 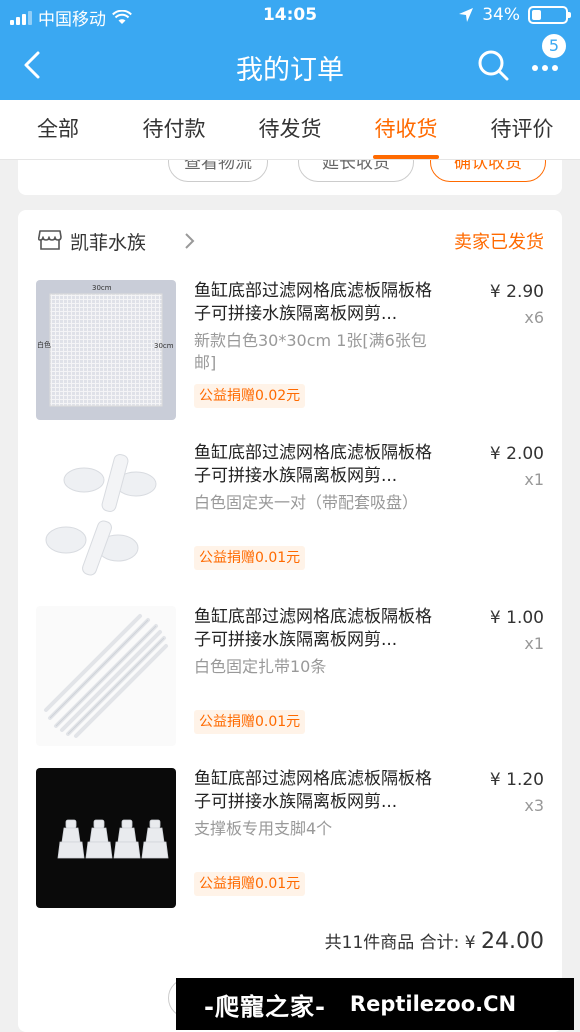 I want to click on tab-pending-receipt: 待收货, so click(x=406, y=129).